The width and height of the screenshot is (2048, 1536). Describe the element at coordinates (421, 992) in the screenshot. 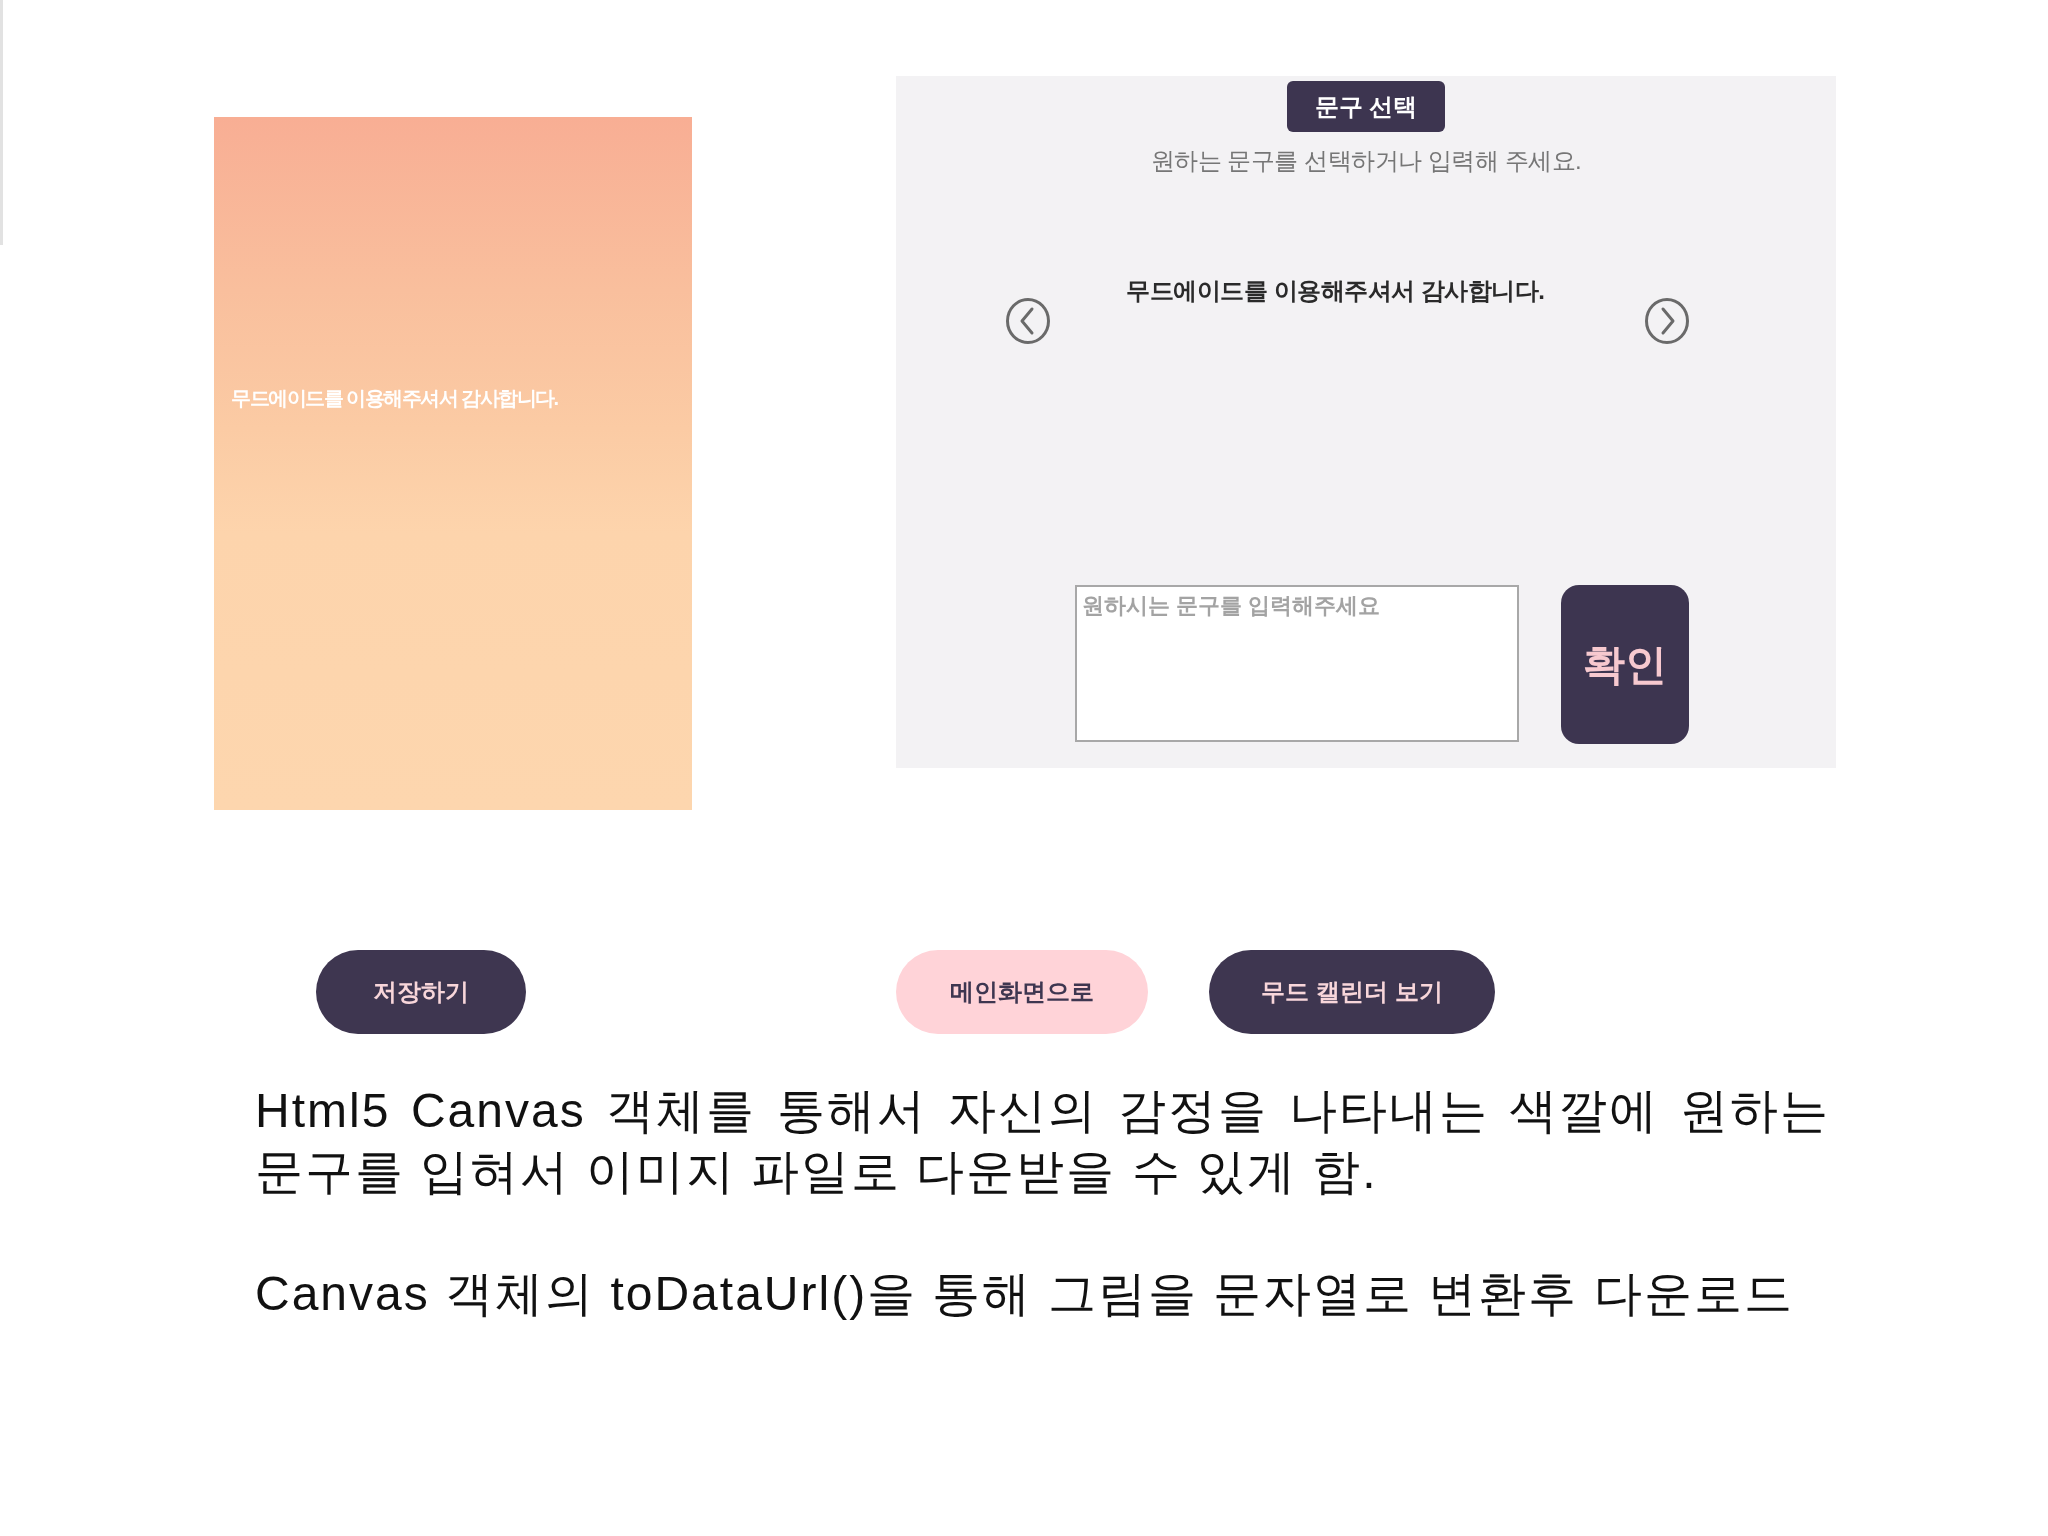

I see `dark-pill-button: 저장하기` at that location.